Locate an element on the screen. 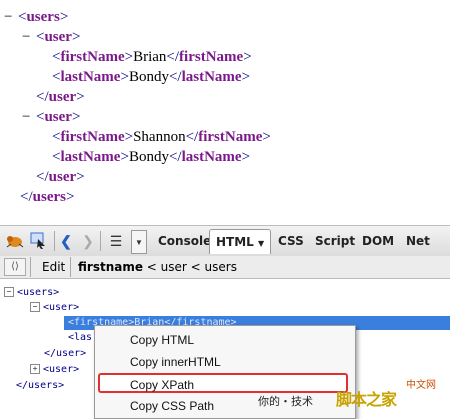  inspect-icon is located at coordinates (39, 241).